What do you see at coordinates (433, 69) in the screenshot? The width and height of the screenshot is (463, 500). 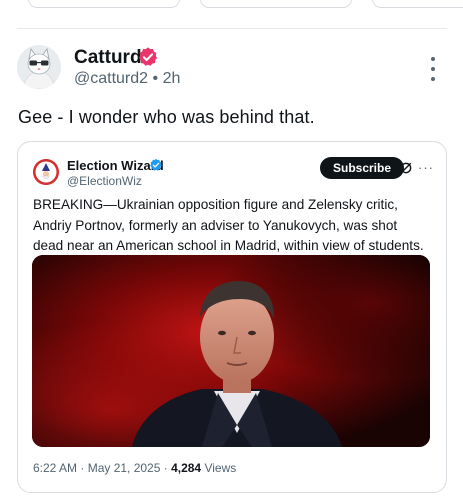 I see `more-vertical-icon` at bounding box center [433, 69].